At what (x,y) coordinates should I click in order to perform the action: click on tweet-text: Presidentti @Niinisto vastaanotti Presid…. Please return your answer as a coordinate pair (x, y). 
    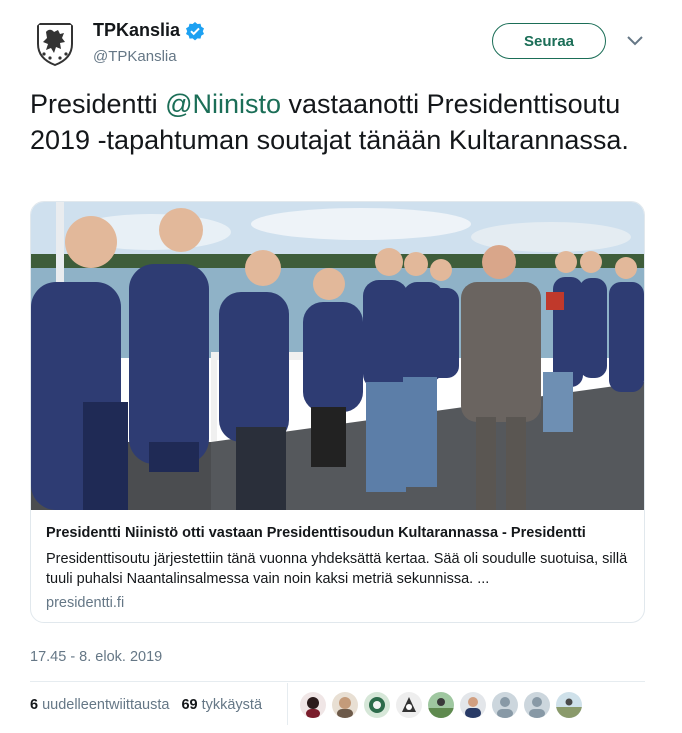
    Looking at the image, I should click on (345, 122).